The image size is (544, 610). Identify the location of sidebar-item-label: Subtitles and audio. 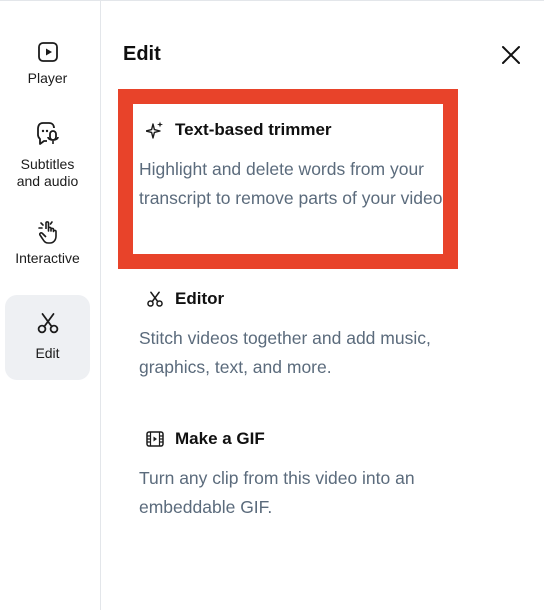
(47, 172).